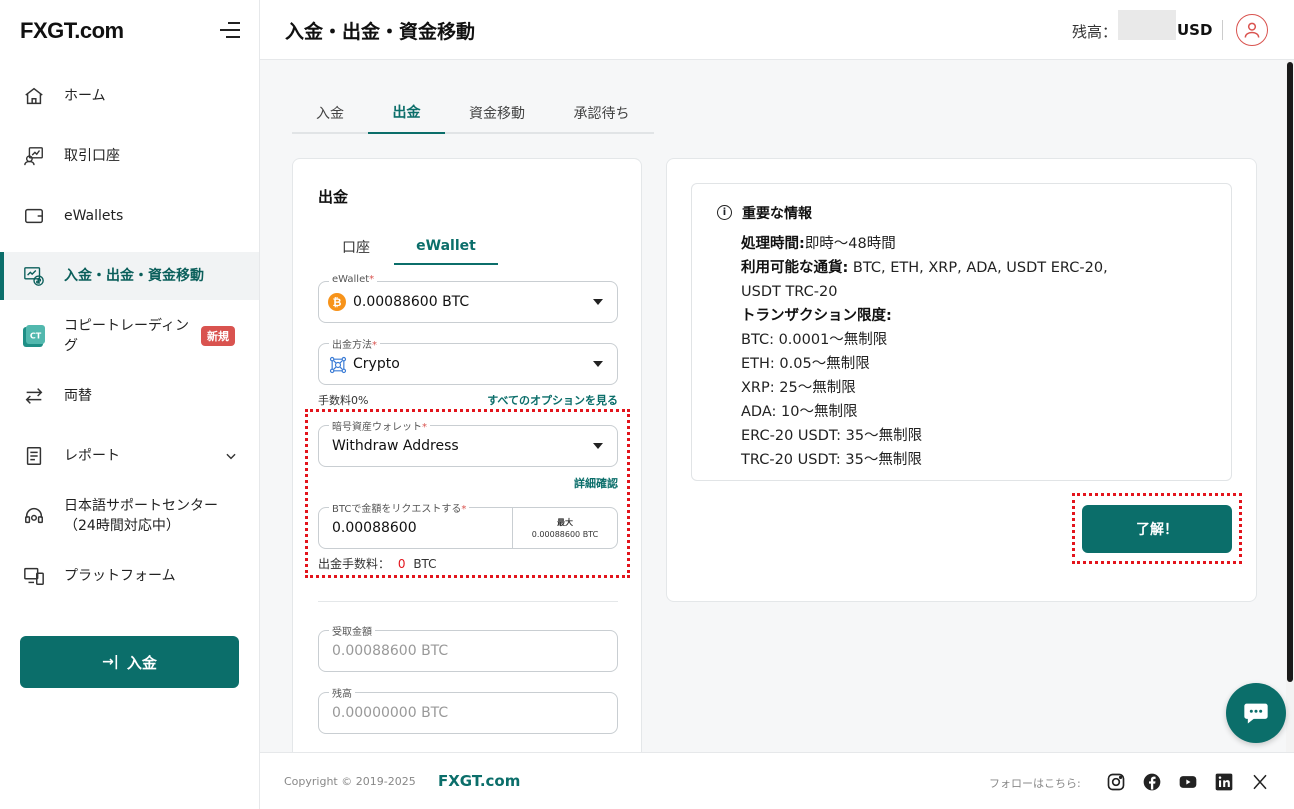  I want to click on sidebar-item-support: 日本語サポートセンター（24時間対応中）, so click(129, 516).